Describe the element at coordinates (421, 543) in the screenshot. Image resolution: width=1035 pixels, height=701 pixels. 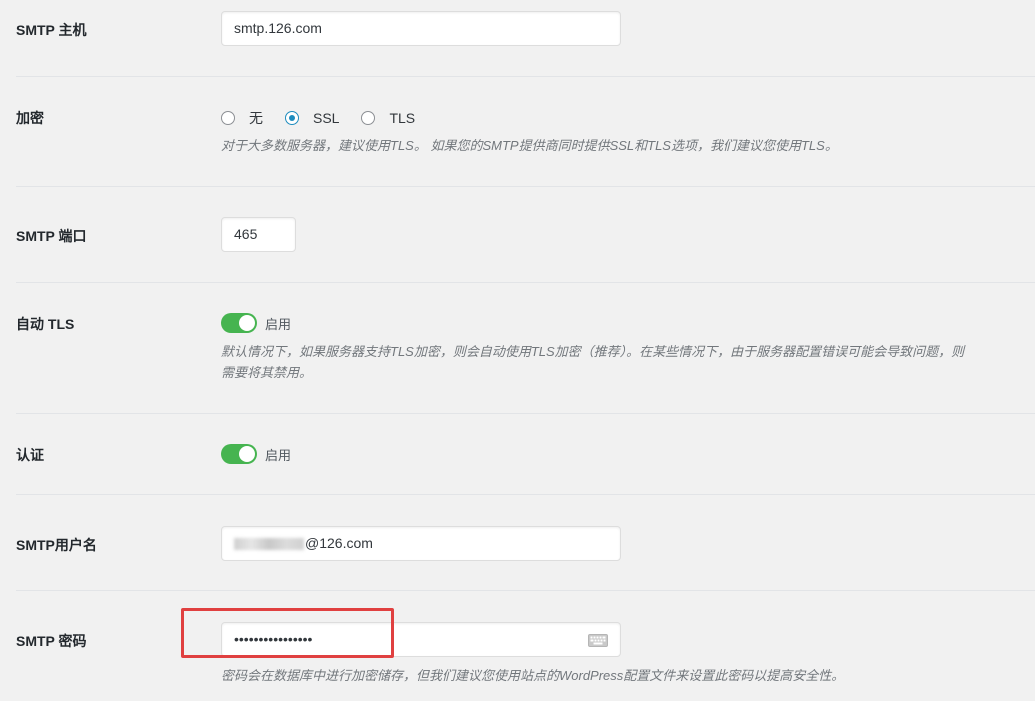
I see `smtp-username-input: @126.com` at that location.